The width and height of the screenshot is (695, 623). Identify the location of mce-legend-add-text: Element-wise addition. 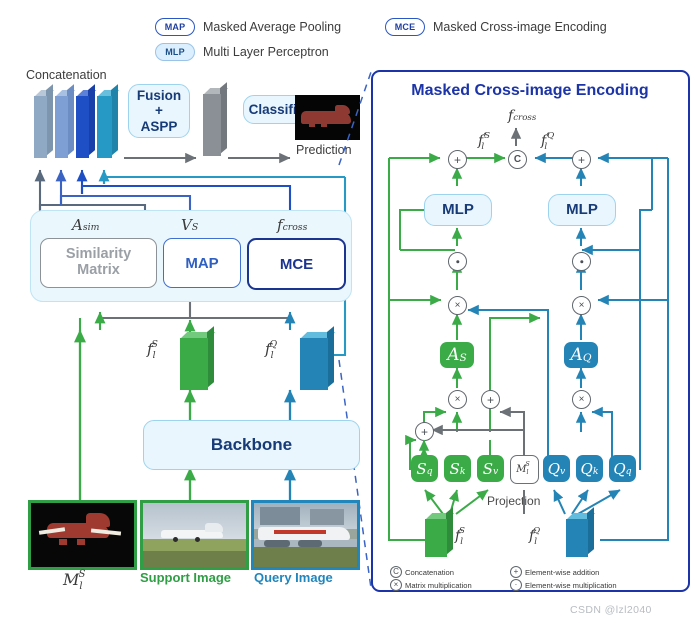
(562, 572).